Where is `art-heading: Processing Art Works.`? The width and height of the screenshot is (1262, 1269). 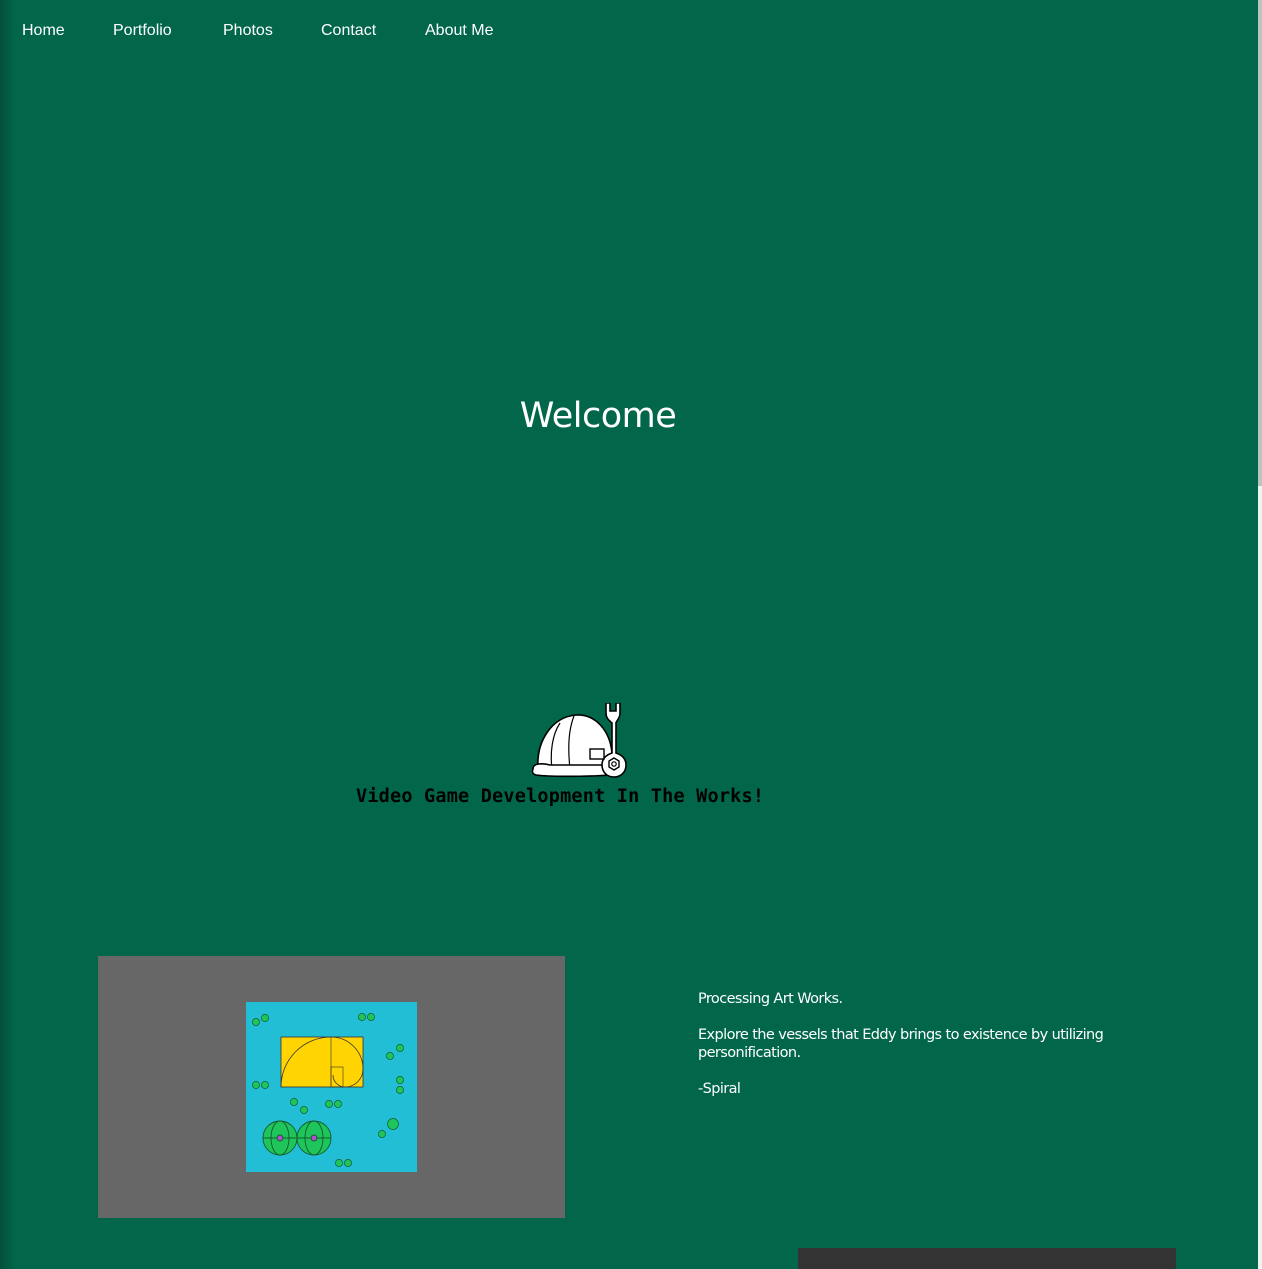
art-heading: Processing Art Works. is located at coordinates (770, 999).